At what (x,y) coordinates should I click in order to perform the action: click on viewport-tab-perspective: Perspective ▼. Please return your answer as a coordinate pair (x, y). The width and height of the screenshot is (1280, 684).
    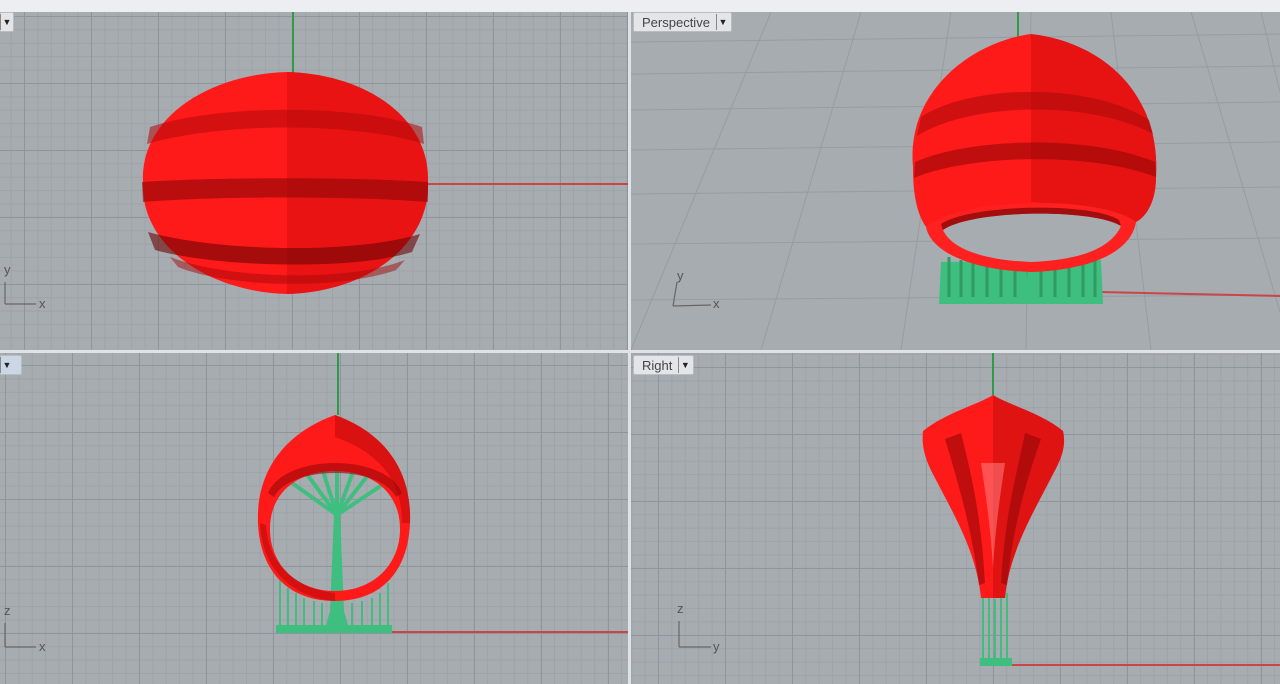
    Looking at the image, I should click on (682, 22).